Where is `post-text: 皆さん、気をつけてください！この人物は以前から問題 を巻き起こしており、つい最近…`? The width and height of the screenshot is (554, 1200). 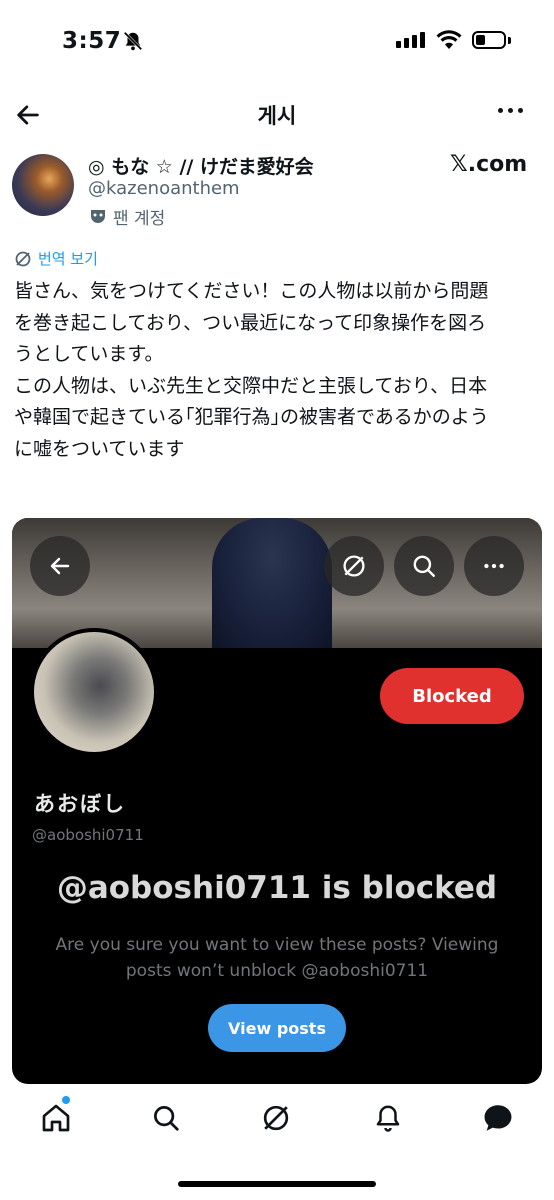
post-text: 皆さん、気をつけてください！この人物は以前から問題 を巻き起こしており、つい最近… is located at coordinates (251, 370).